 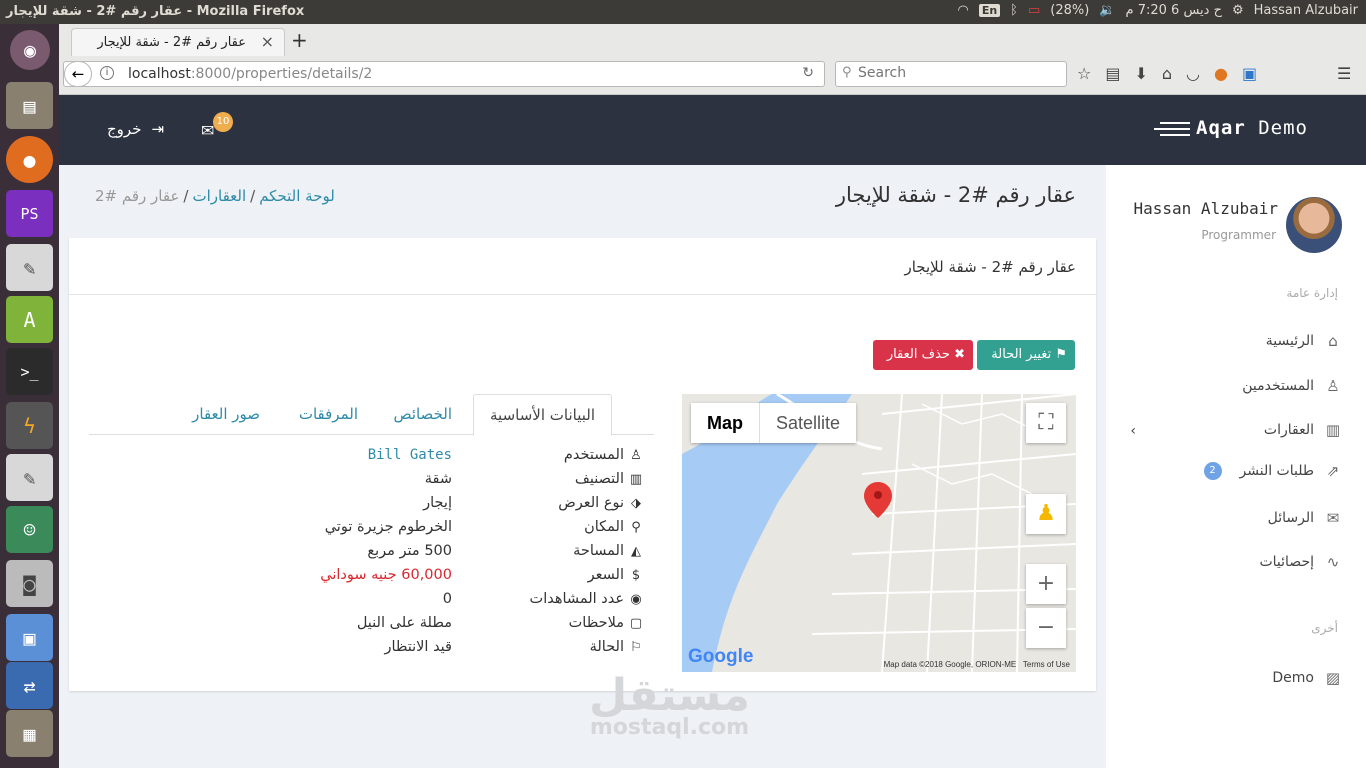 What do you see at coordinates (1333, 471) in the screenshot?
I see `share-icon: ⇗` at bounding box center [1333, 471].